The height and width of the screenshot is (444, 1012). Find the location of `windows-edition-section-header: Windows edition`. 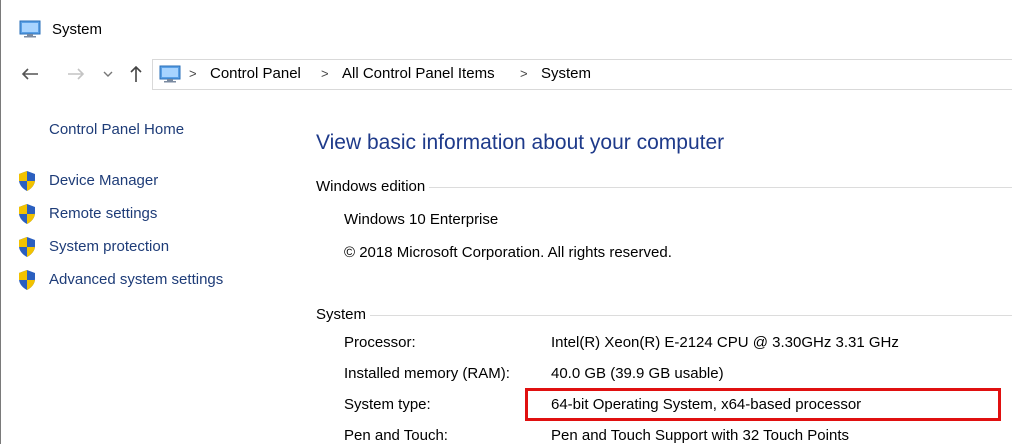

windows-edition-section-header: Windows edition is located at coordinates (664, 187).